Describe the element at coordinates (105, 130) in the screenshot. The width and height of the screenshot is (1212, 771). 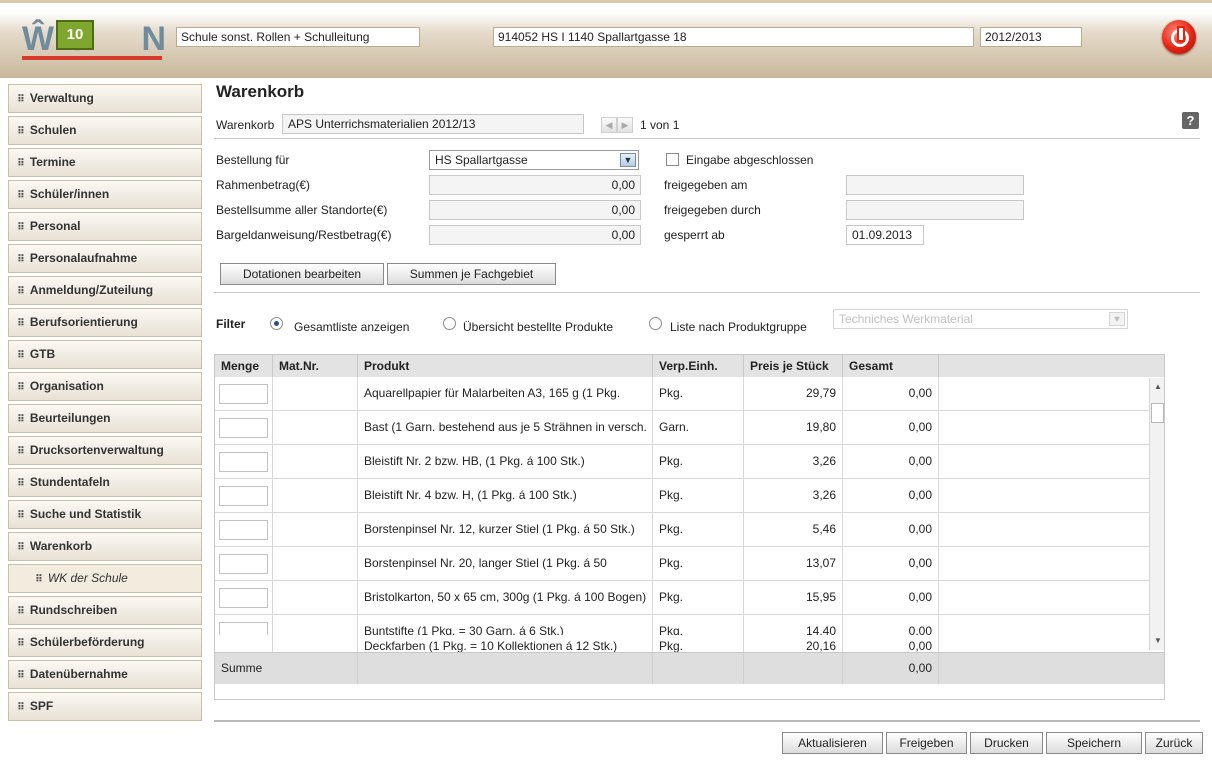
I see `sidebar-item-schulen: ⠿ Schulen` at that location.